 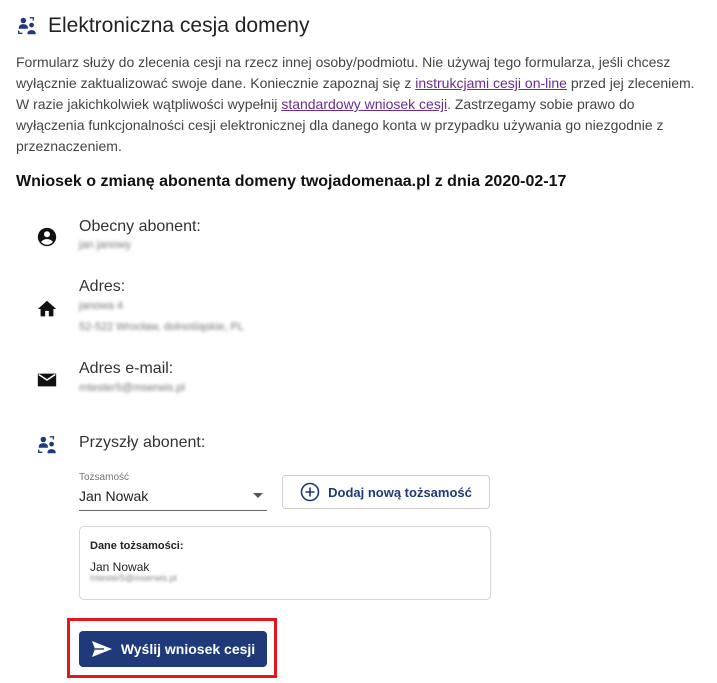 I want to click on account-circle-icon, so click(x=47, y=237).